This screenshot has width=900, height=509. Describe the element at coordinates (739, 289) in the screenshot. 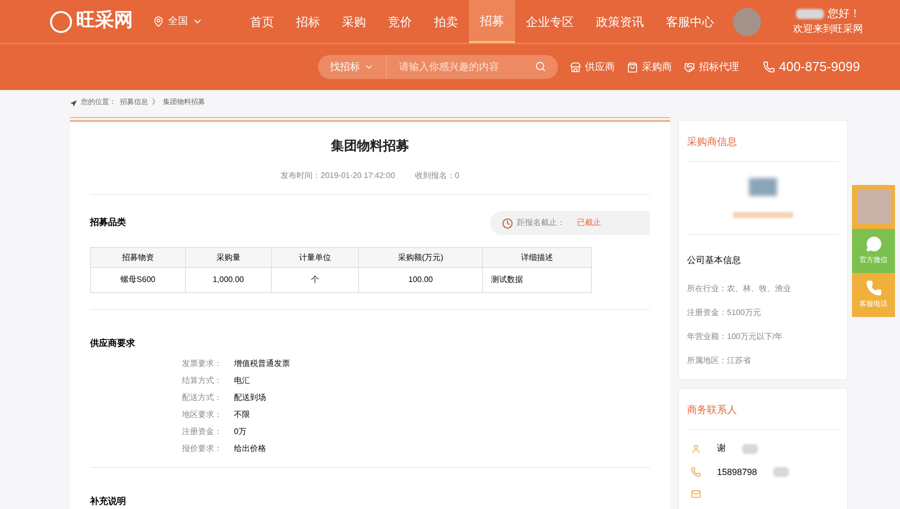

I see `company-fact: 所在行业：农、林、牧、渔业` at that location.